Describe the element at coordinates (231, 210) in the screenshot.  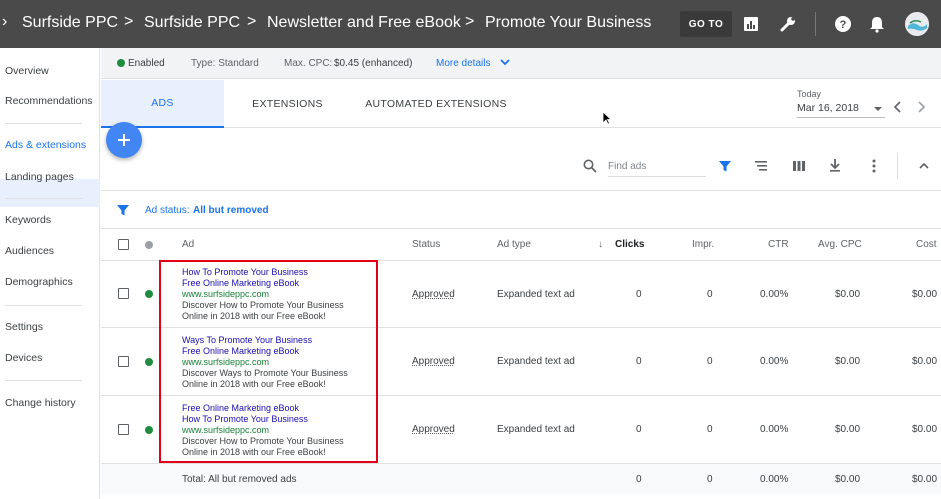
I see `filter-value: All but removed` at that location.